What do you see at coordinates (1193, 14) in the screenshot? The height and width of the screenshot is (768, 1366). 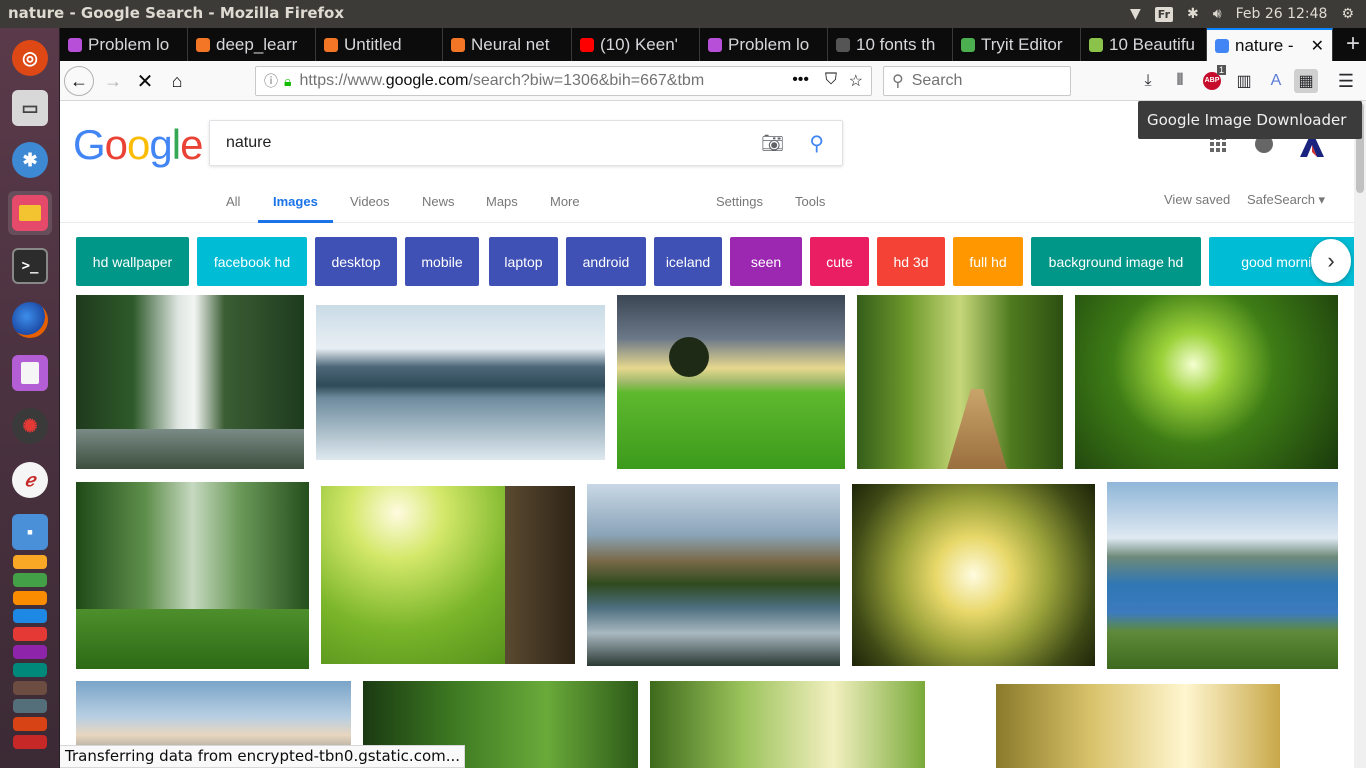 I see `bluetooth-icon: ✱` at bounding box center [1193, 14].